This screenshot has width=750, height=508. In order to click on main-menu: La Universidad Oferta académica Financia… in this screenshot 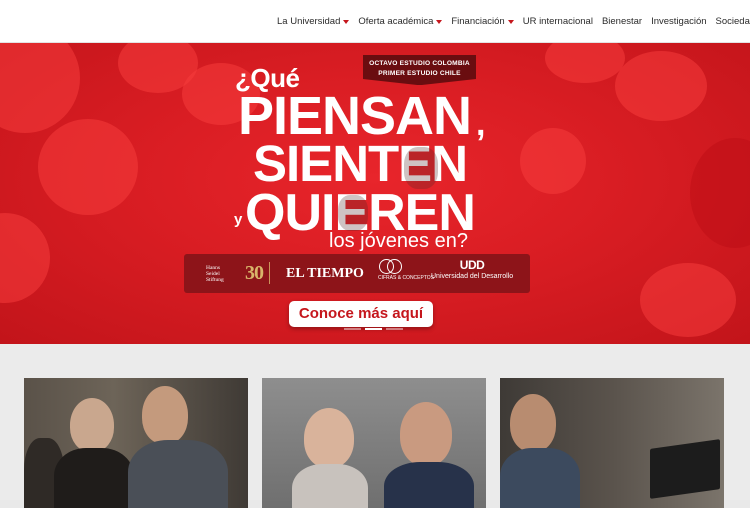, I will do `click(513, 21)`.